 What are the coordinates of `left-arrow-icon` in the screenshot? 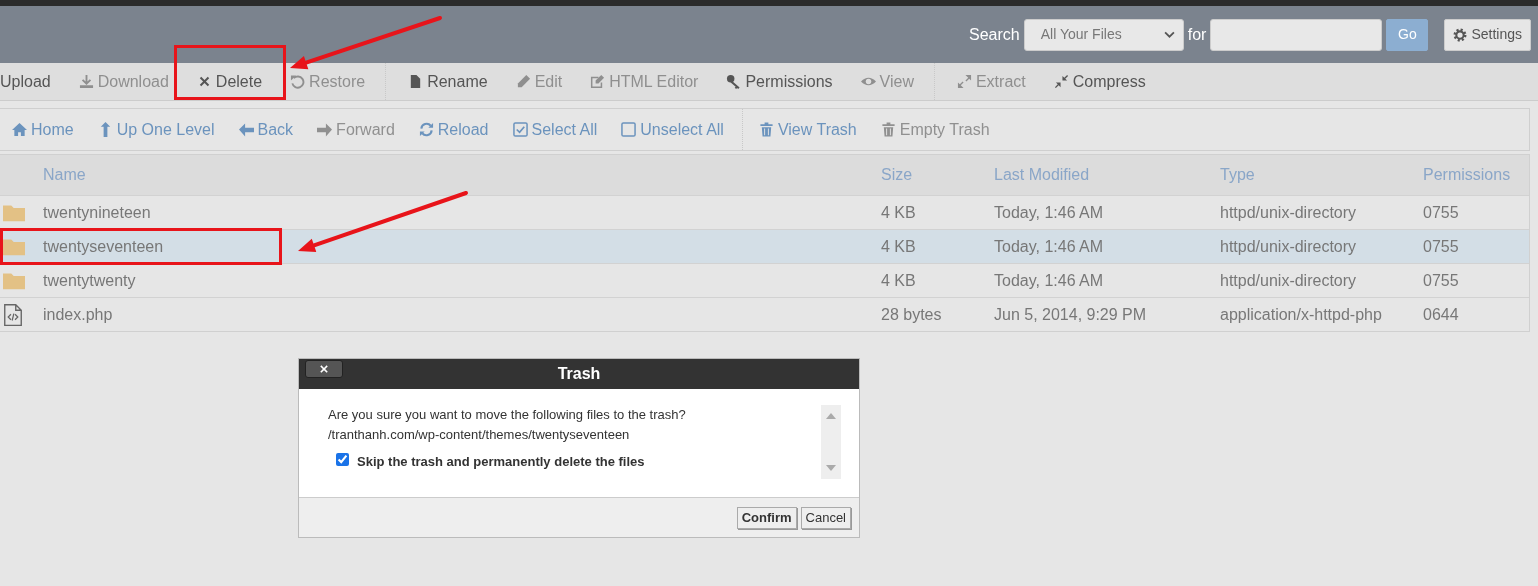 It's located at (246, 129).